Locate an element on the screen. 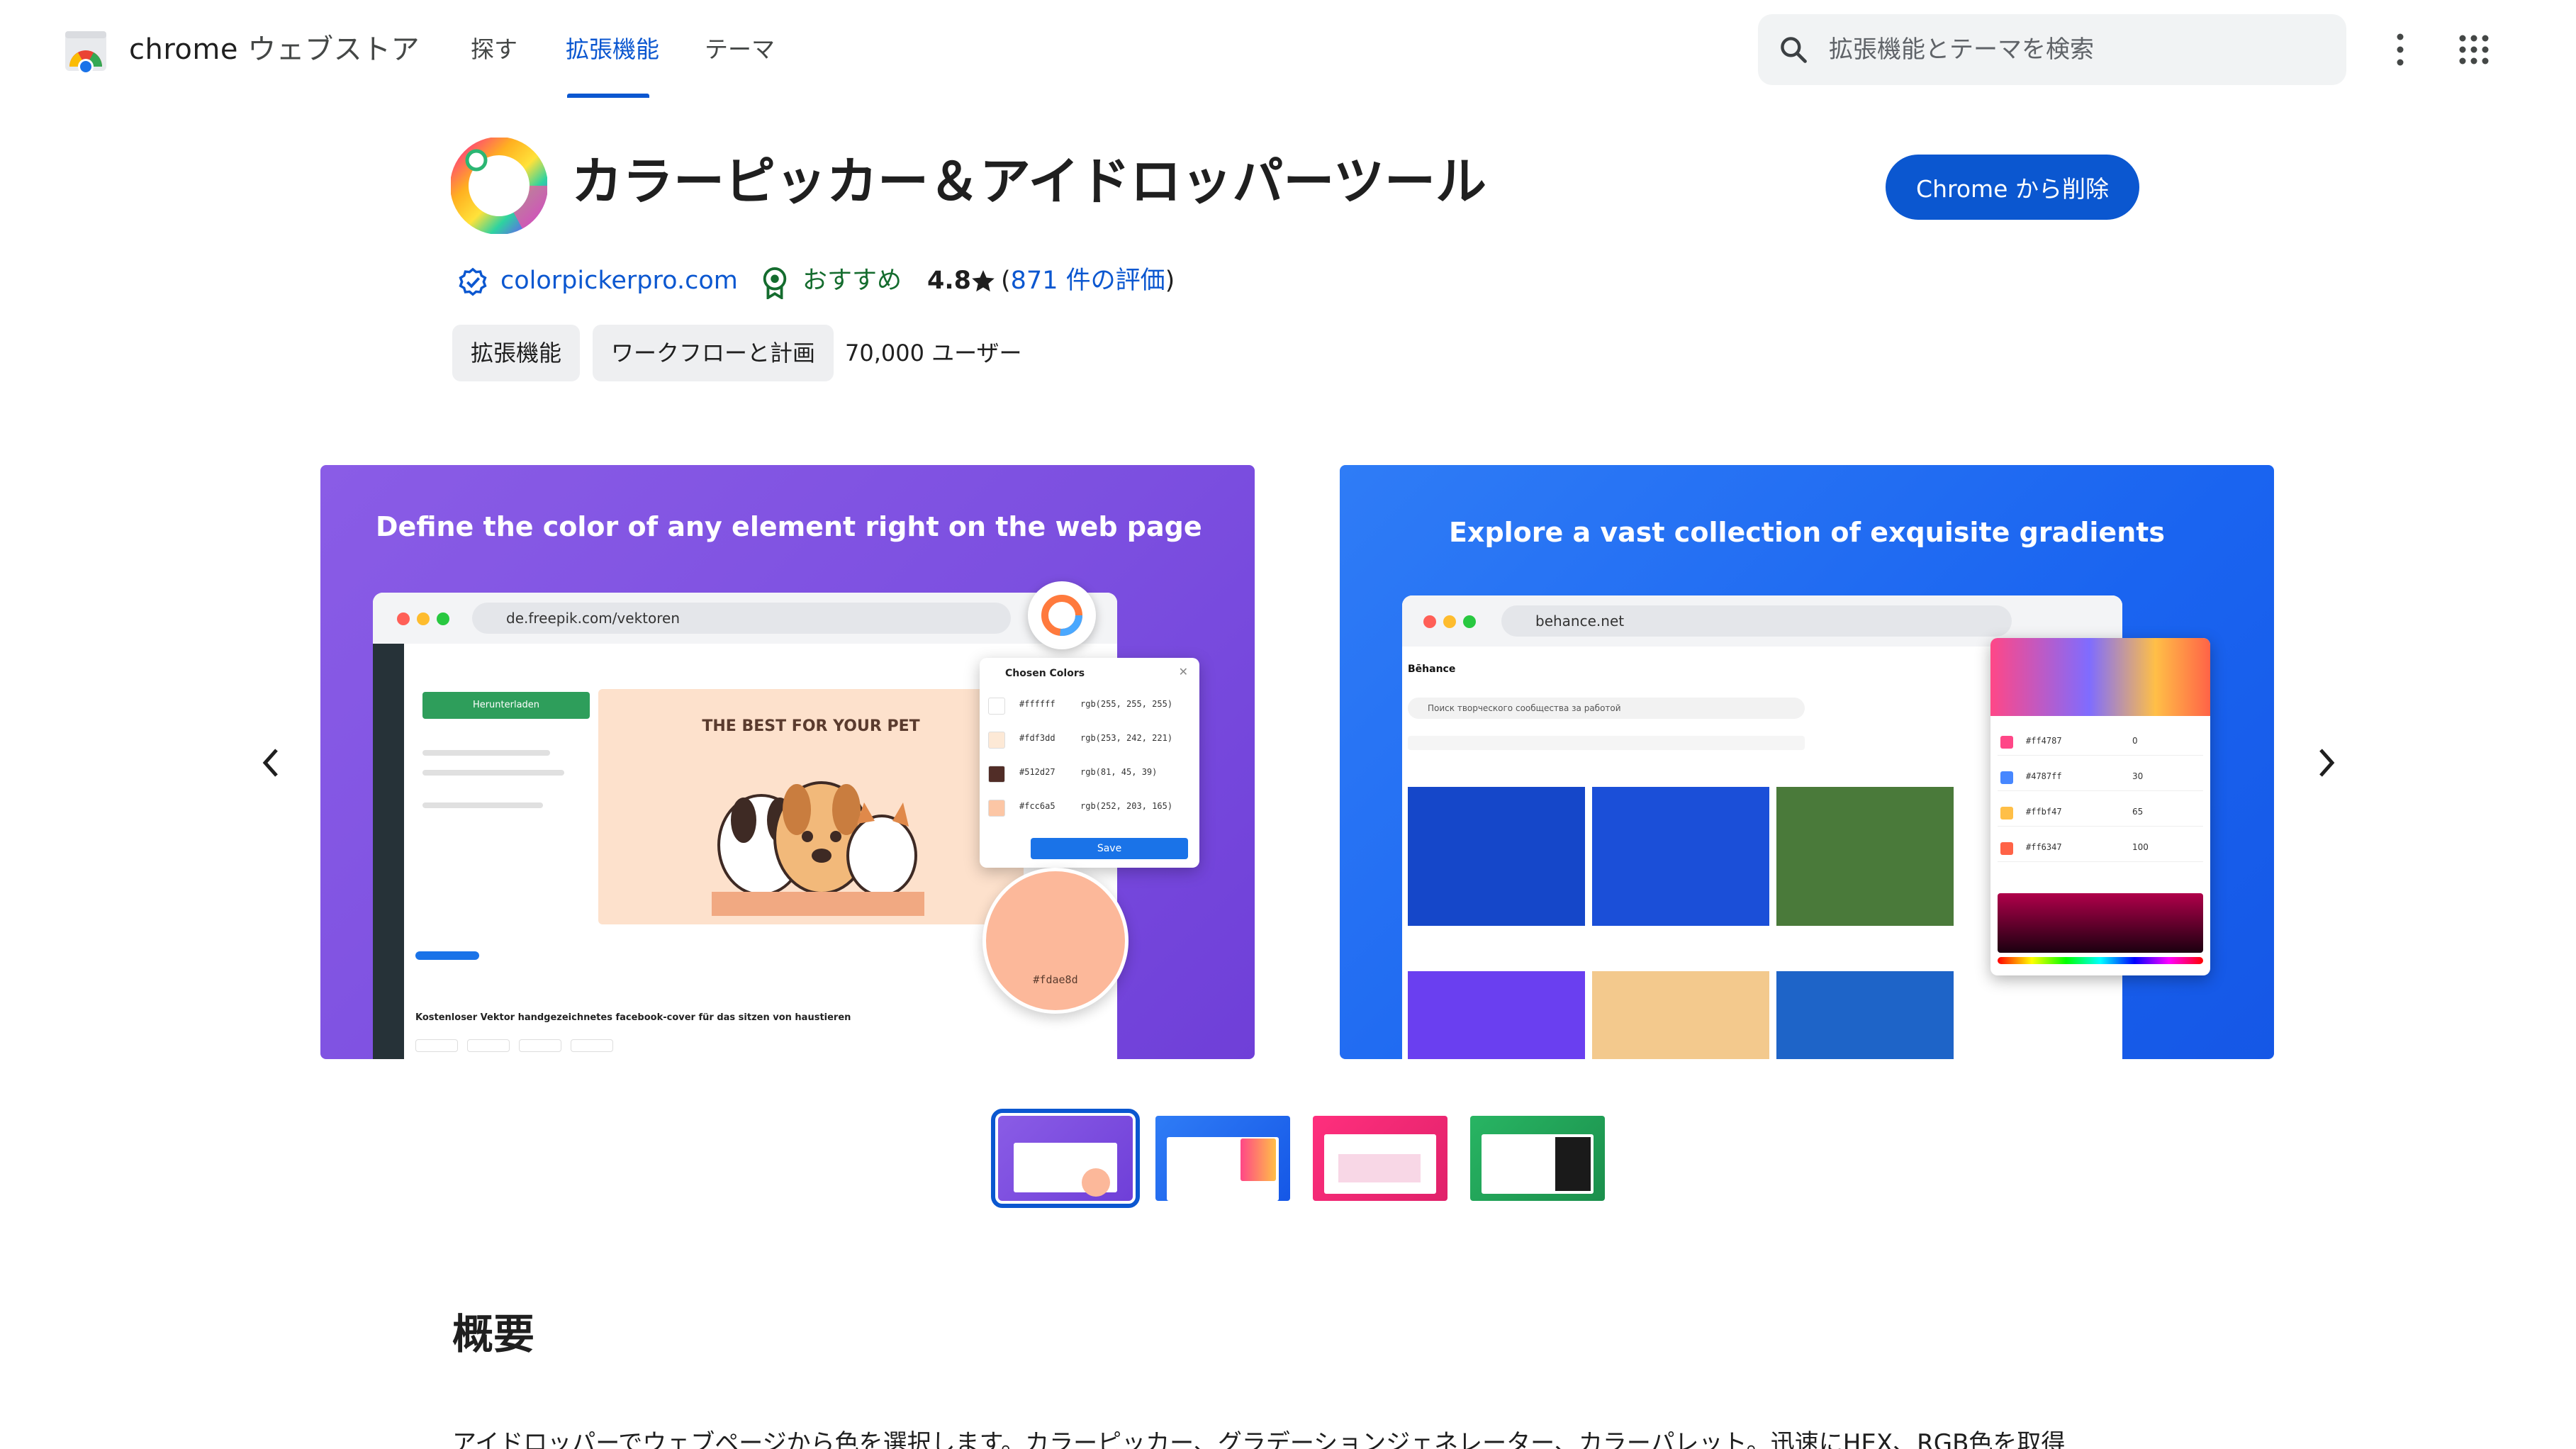 This screenshot has width=2576, height=1449. gradient-stop-row: #ffbf47 65 is located at coordinates (2100, 814).